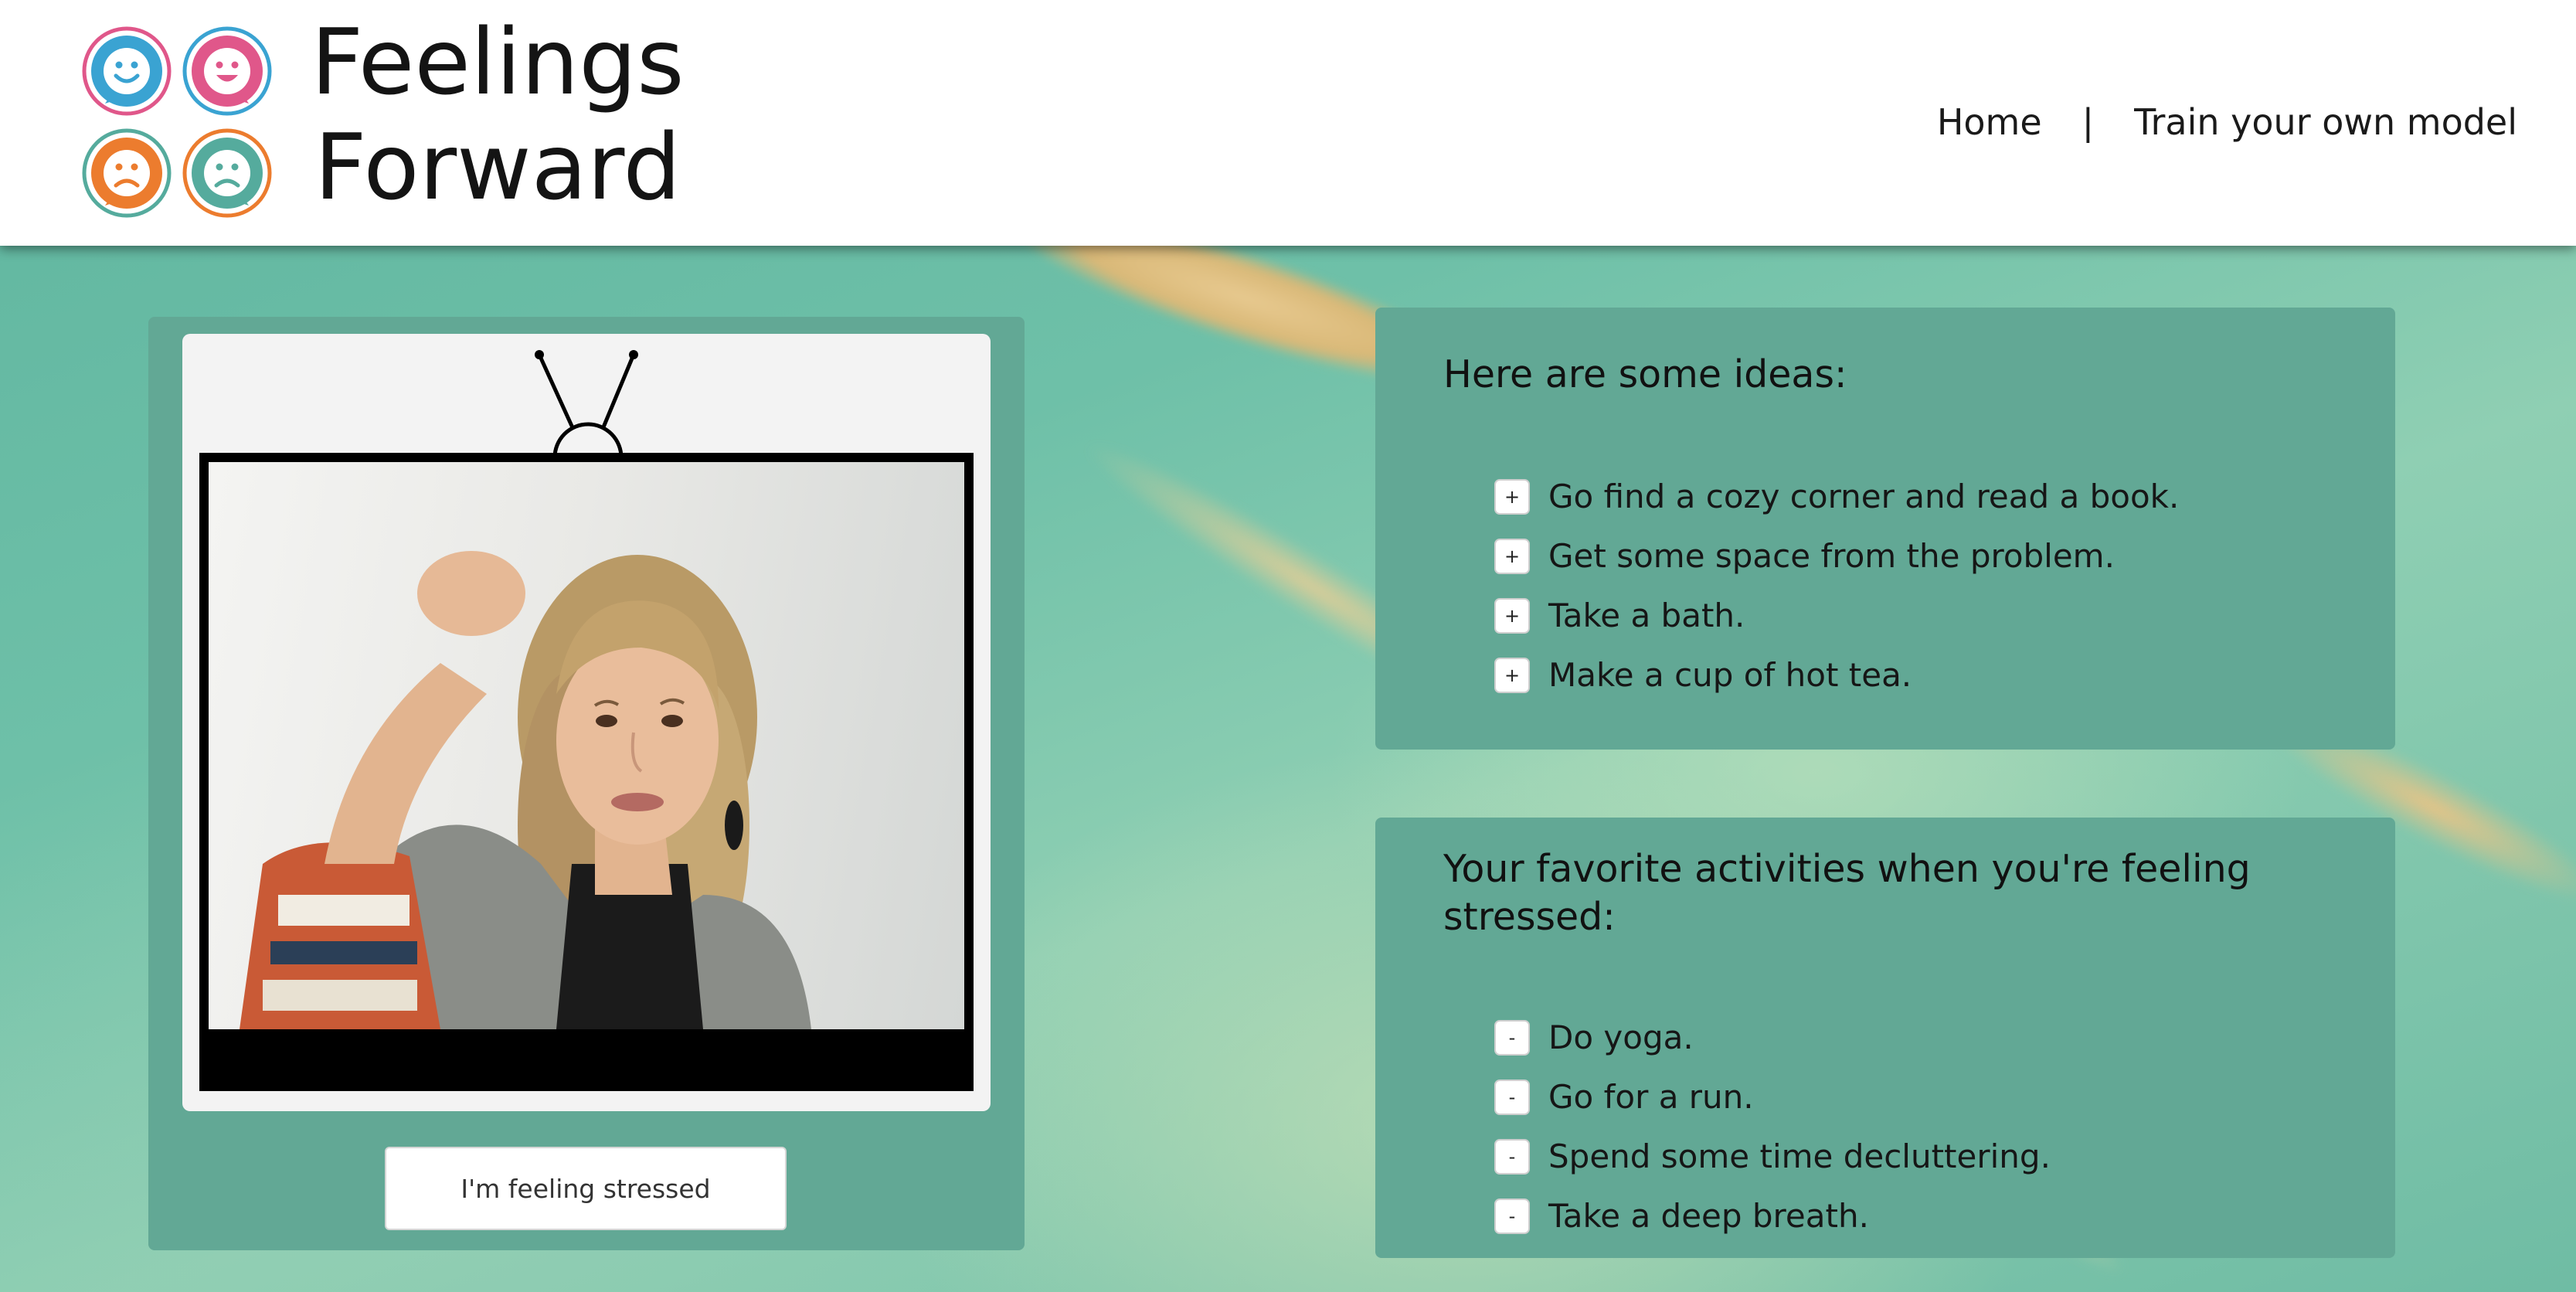 The image size is (2576, 1292). Describe the element at coordinates (1645, 374) in the screenshot. I see `ideas-title: Here are some ideas:` at that location.